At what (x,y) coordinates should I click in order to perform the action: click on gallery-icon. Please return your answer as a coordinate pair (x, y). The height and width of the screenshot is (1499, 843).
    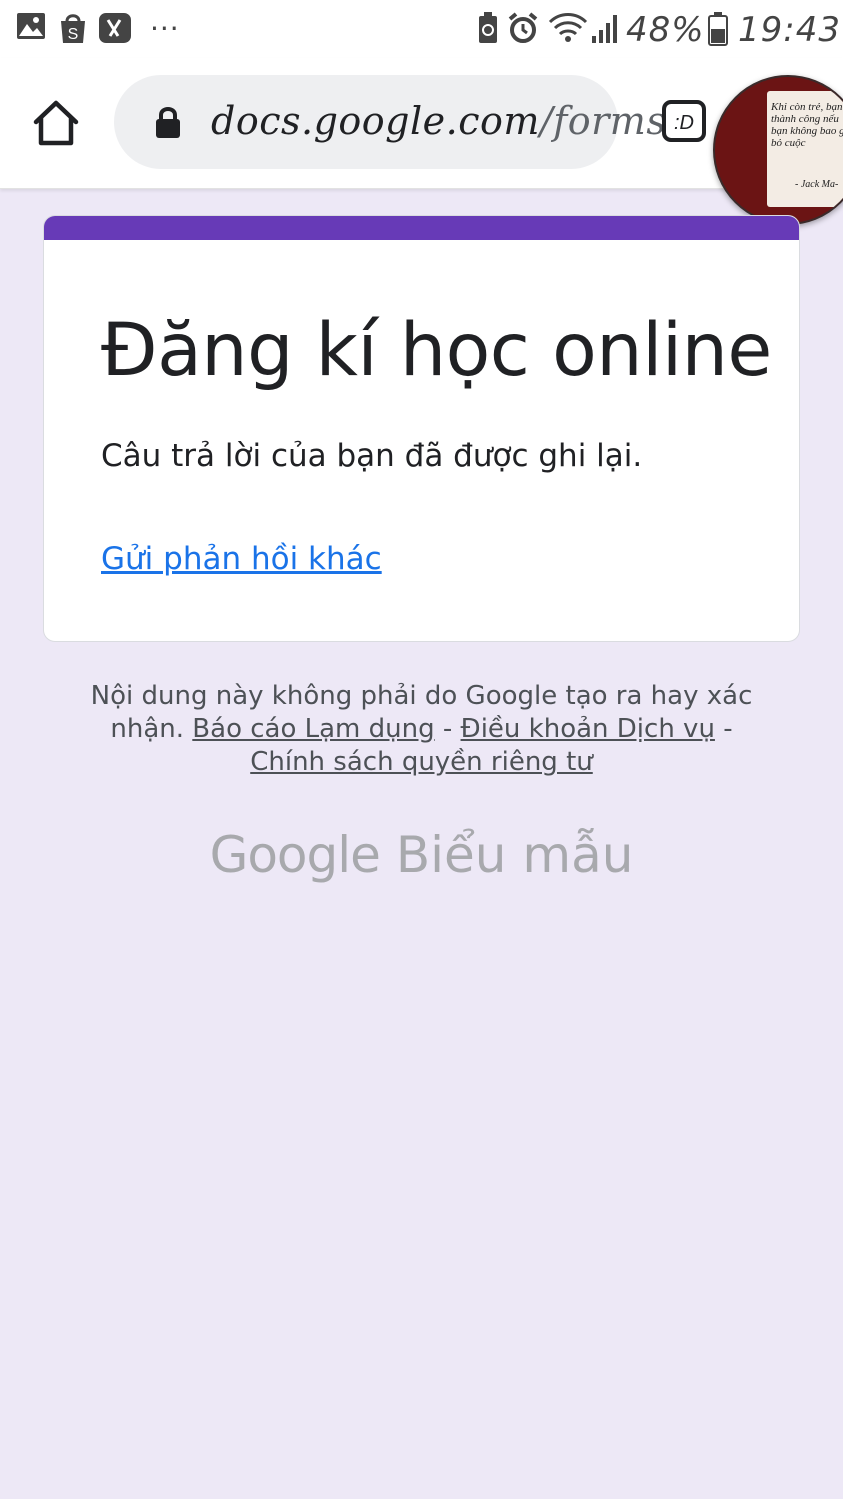
    Looking at the image, I should click on (31, 26).